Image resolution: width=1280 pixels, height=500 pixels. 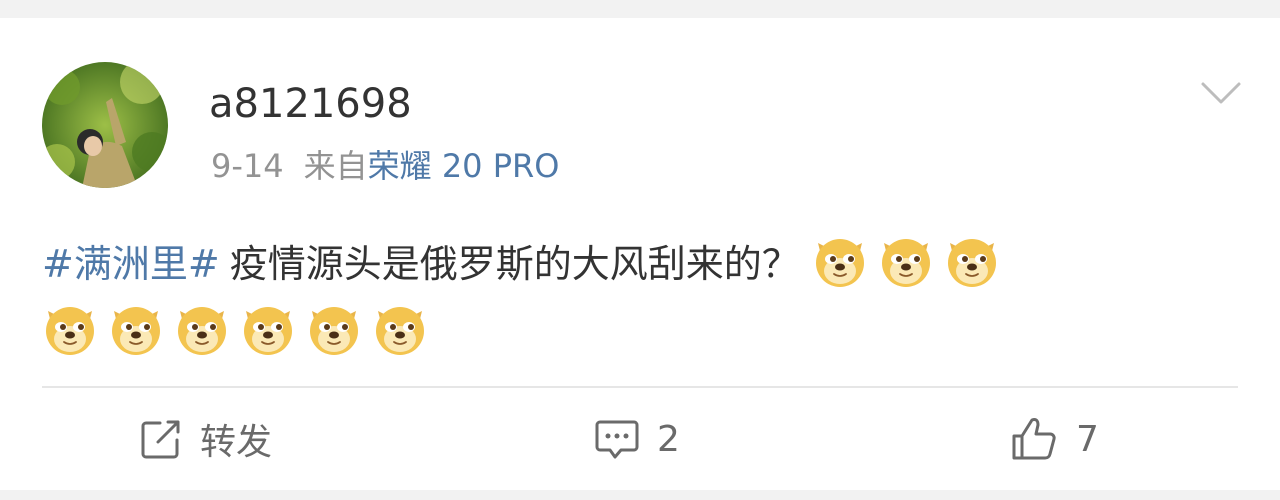 What do you see at coordinates (617, 439) in the screenshot?
I see `comment-icon` at bounding box center [617, 439].